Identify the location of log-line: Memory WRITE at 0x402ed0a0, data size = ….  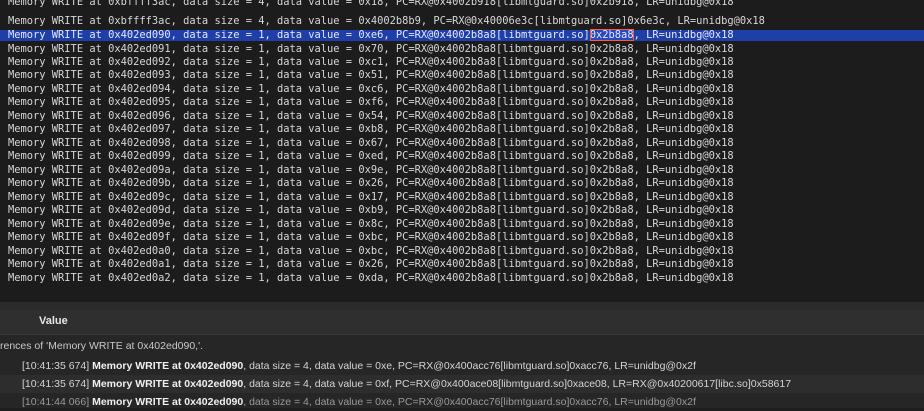
(371, 251).